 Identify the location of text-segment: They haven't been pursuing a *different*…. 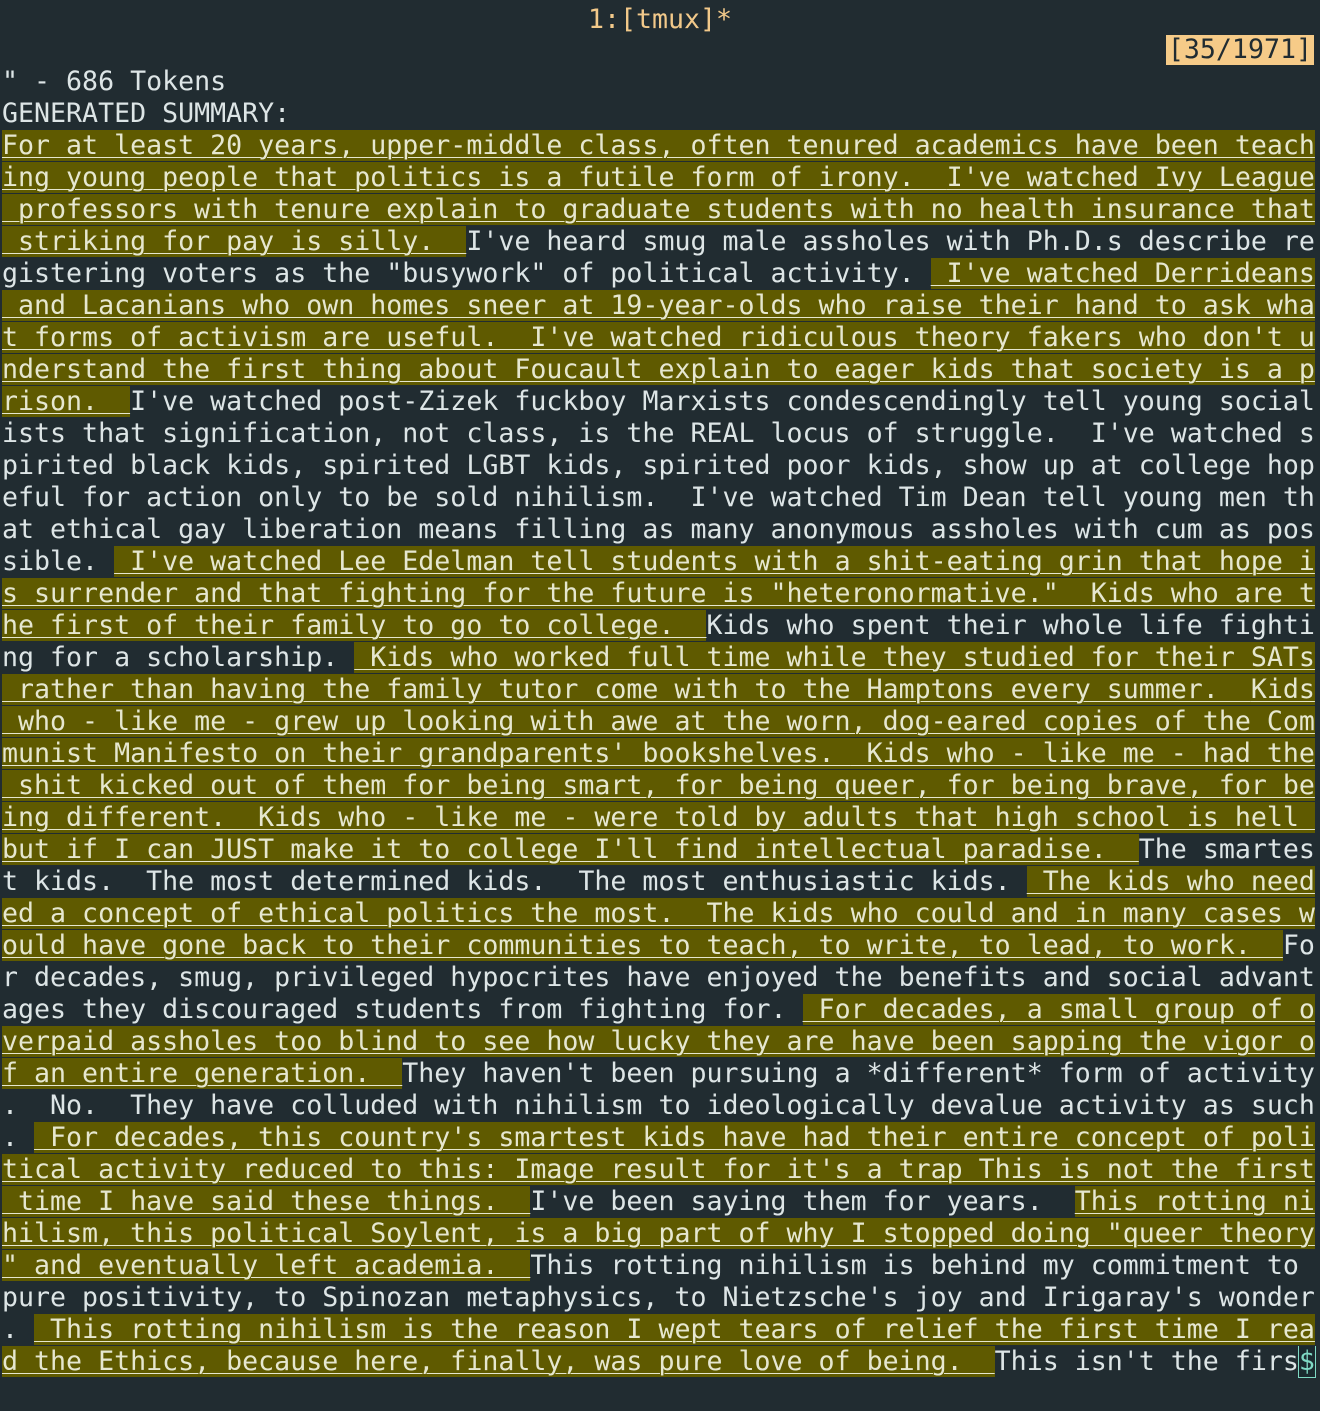
(858, 1073).